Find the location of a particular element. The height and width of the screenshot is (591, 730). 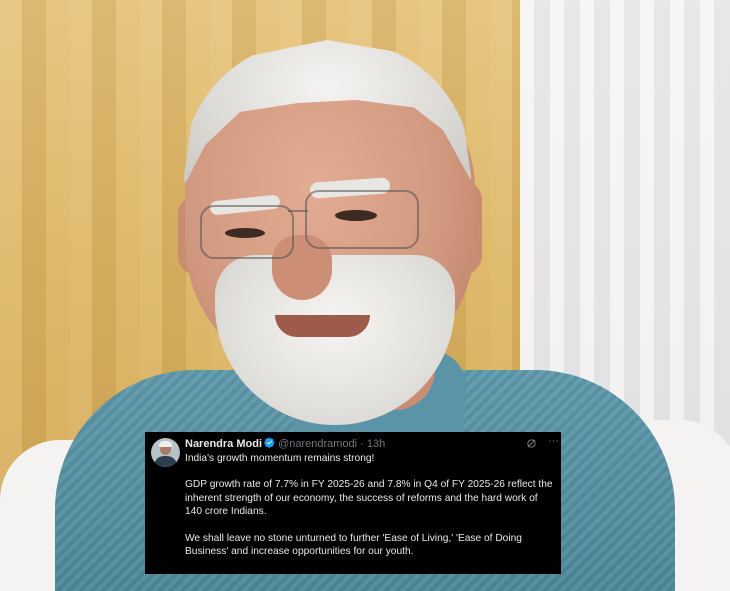

verified-badge-icon is located at coordinates (269, 442).